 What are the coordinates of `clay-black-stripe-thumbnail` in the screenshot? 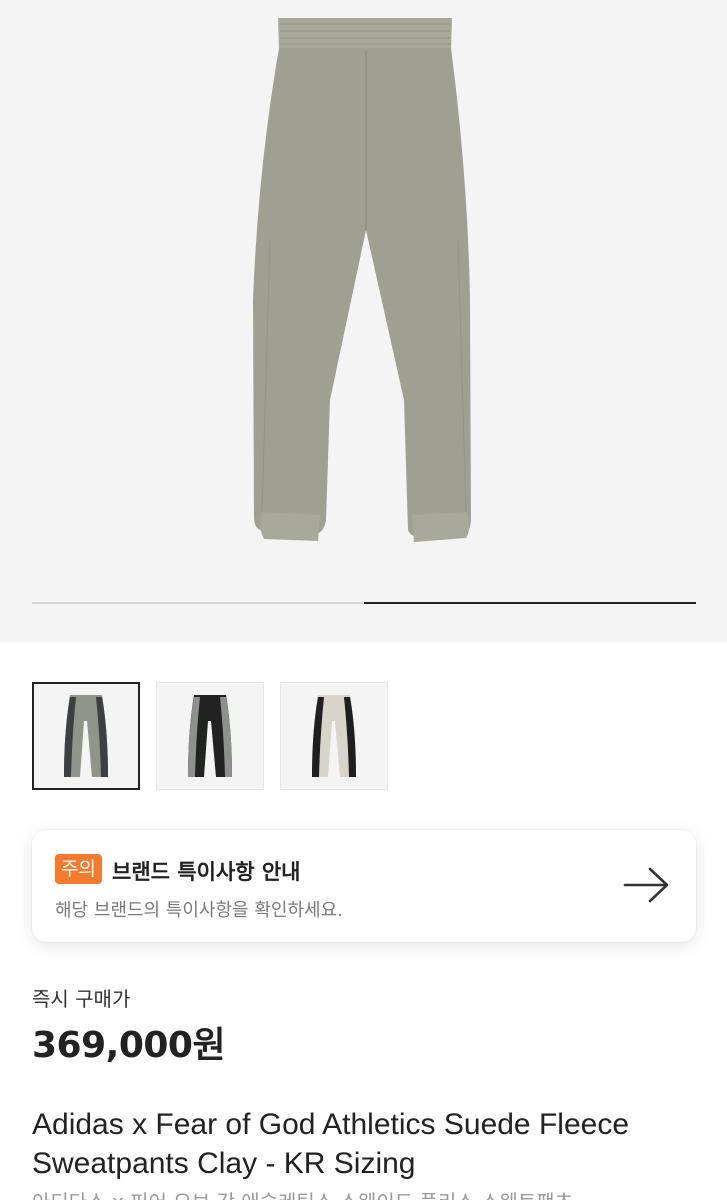 It's located at (86, 736).